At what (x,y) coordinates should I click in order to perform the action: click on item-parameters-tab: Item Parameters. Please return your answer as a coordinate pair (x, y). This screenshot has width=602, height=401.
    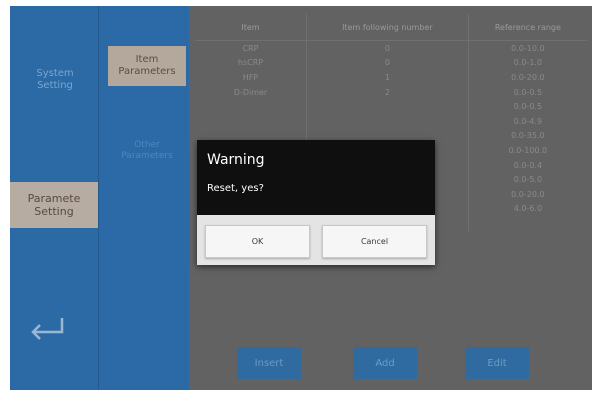
    Looking at the image, I should click on (147, 66).